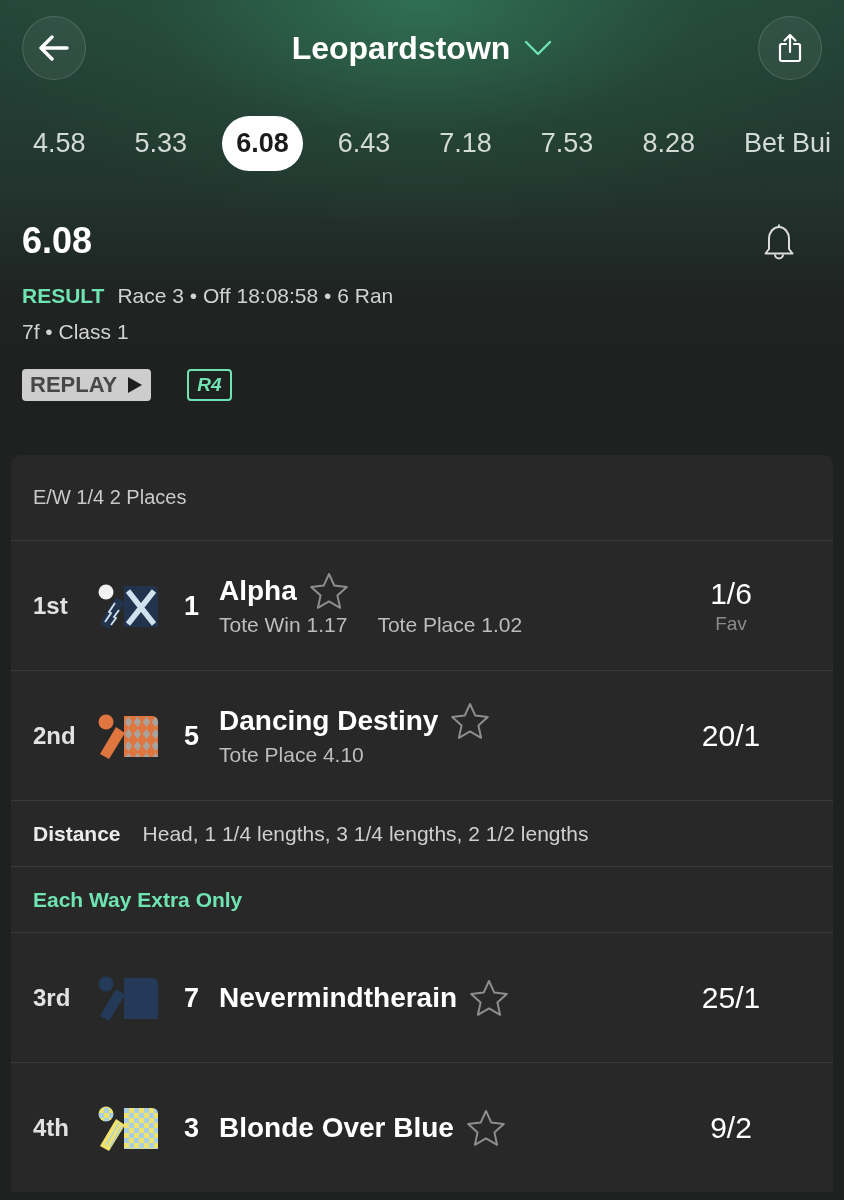  I want to click on finish-position: 4th, so click(51, 1127).